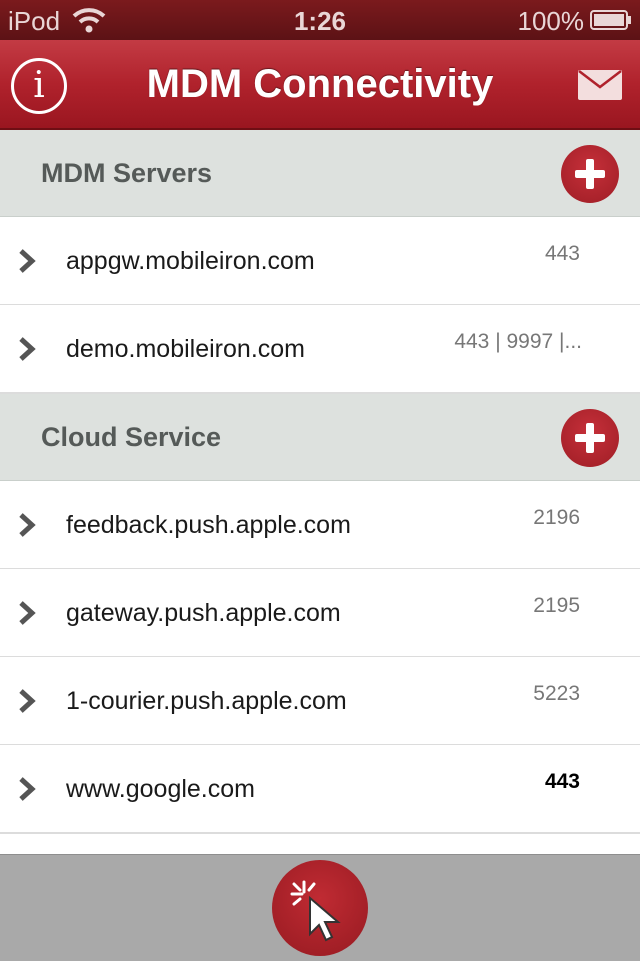  I want to click on add-server-button, so click(590, 174).